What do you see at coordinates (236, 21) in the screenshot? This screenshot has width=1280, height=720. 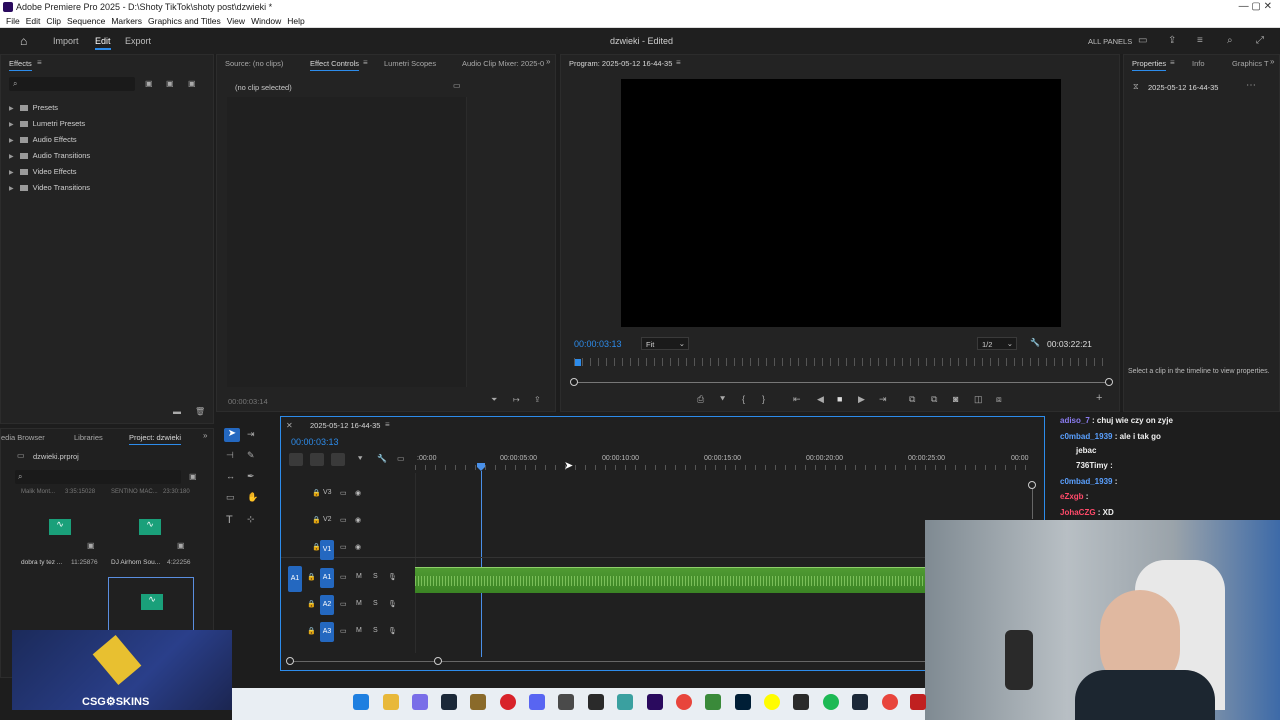 I see `menu-view: View` at bounding box center [236, 21].